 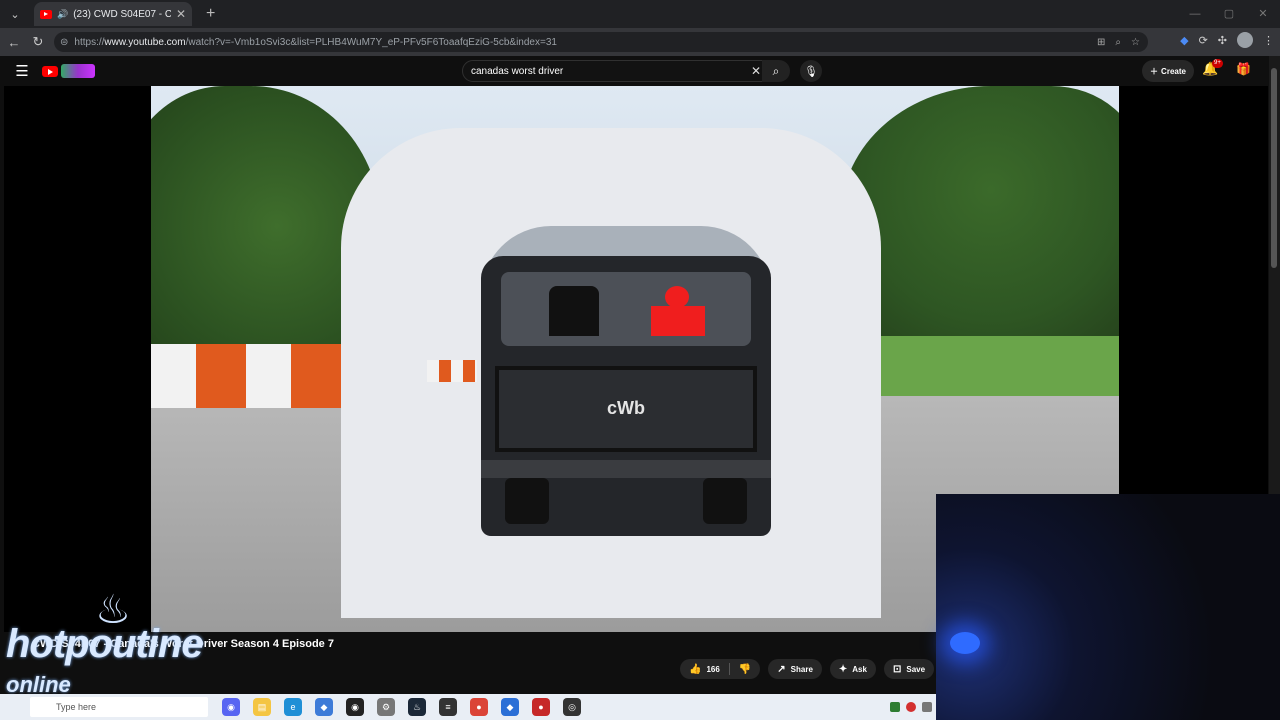 I want to click on audio-icon: 🔊, so click(x=62, y=14).